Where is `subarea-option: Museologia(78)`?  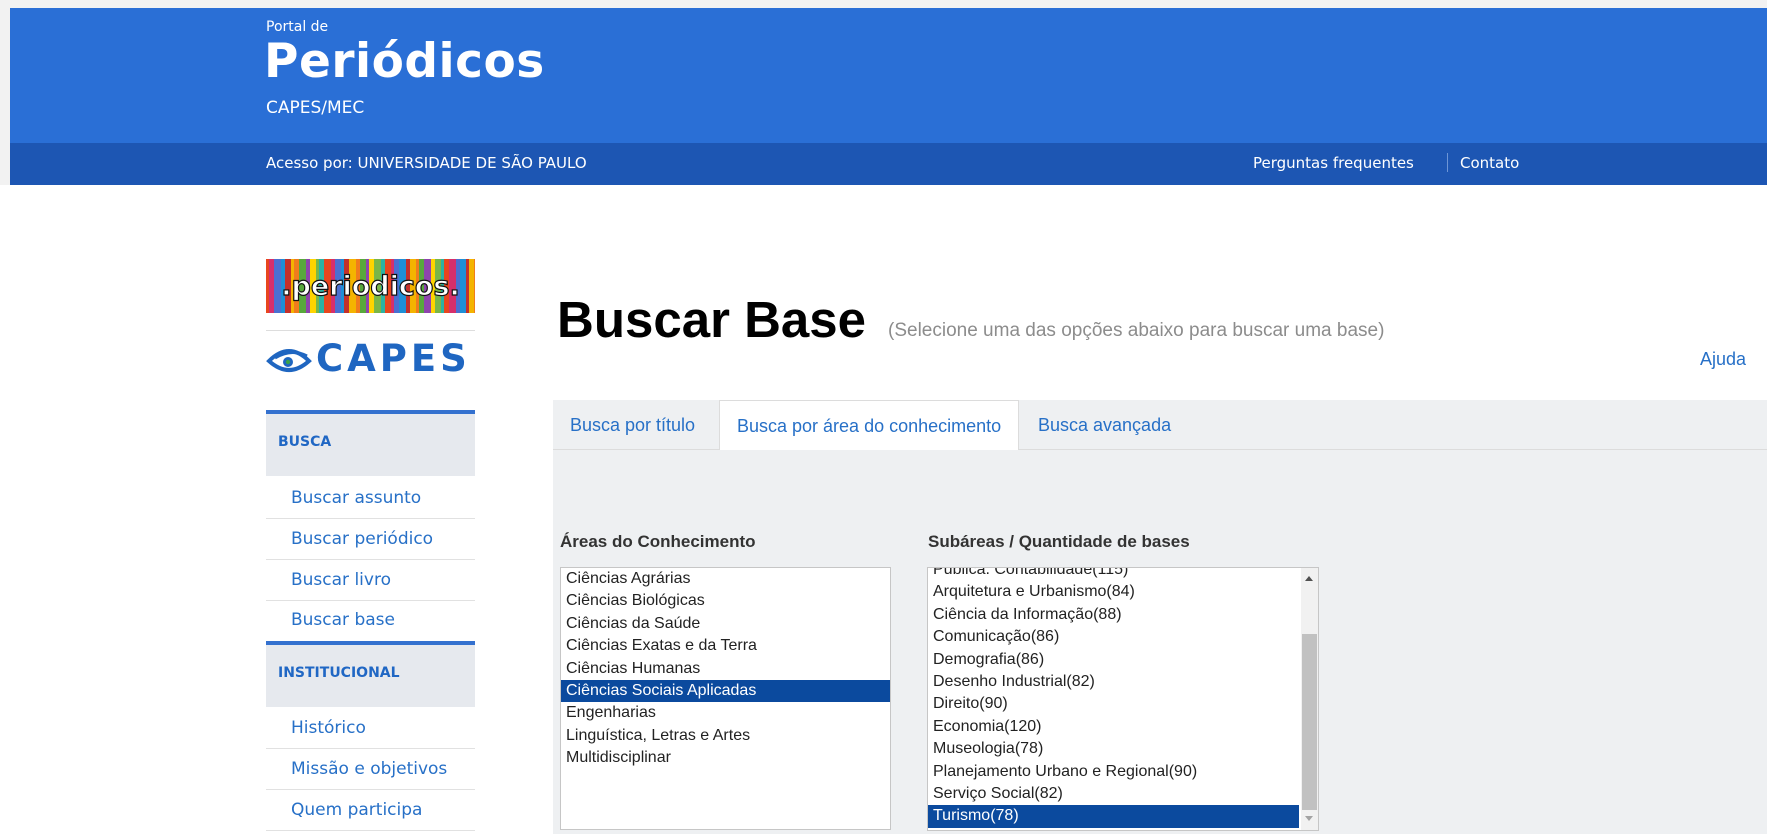
subarea-option: Museologia(78) is located at coordinates (1113, 749).